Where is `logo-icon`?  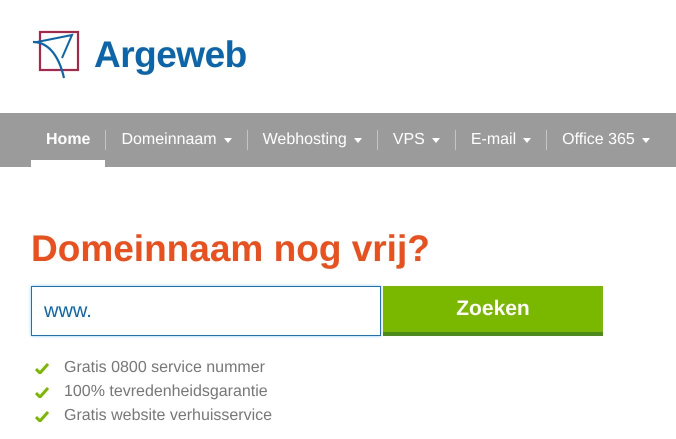 logo-icon is located at coordinates (56, 55).